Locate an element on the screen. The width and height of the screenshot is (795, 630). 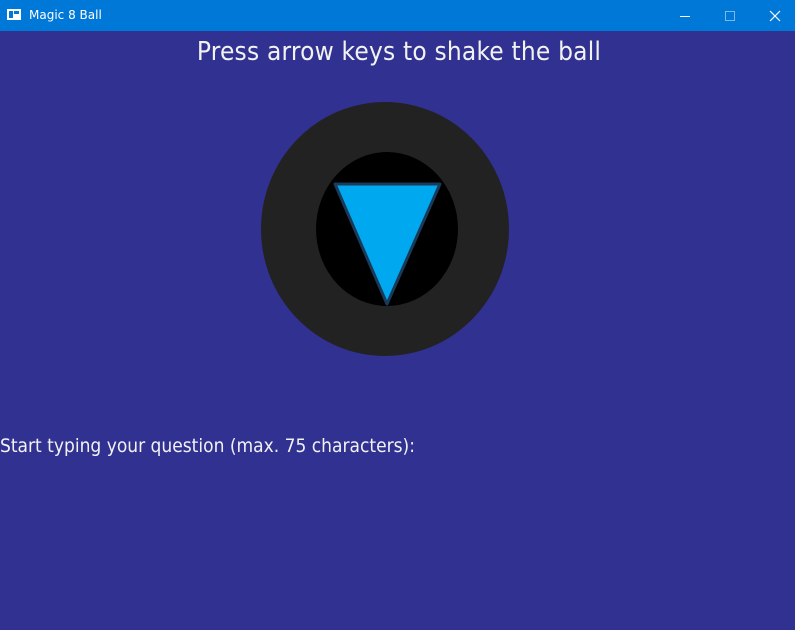
close-button is located at coordinates (773, 15).